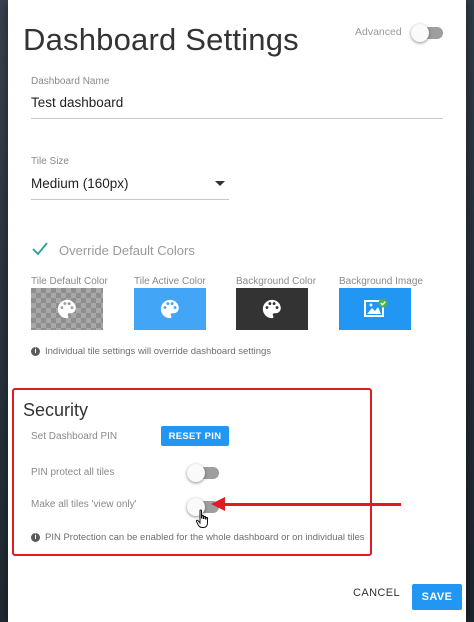  I want to click on tile-active-color-swatch, so click(170, 309).